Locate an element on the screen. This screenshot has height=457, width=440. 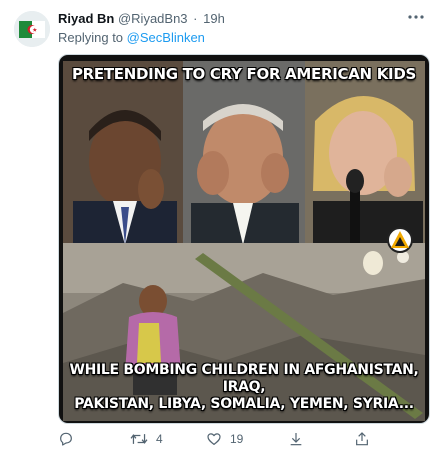
share-icon is located at coordinates (362, 439).